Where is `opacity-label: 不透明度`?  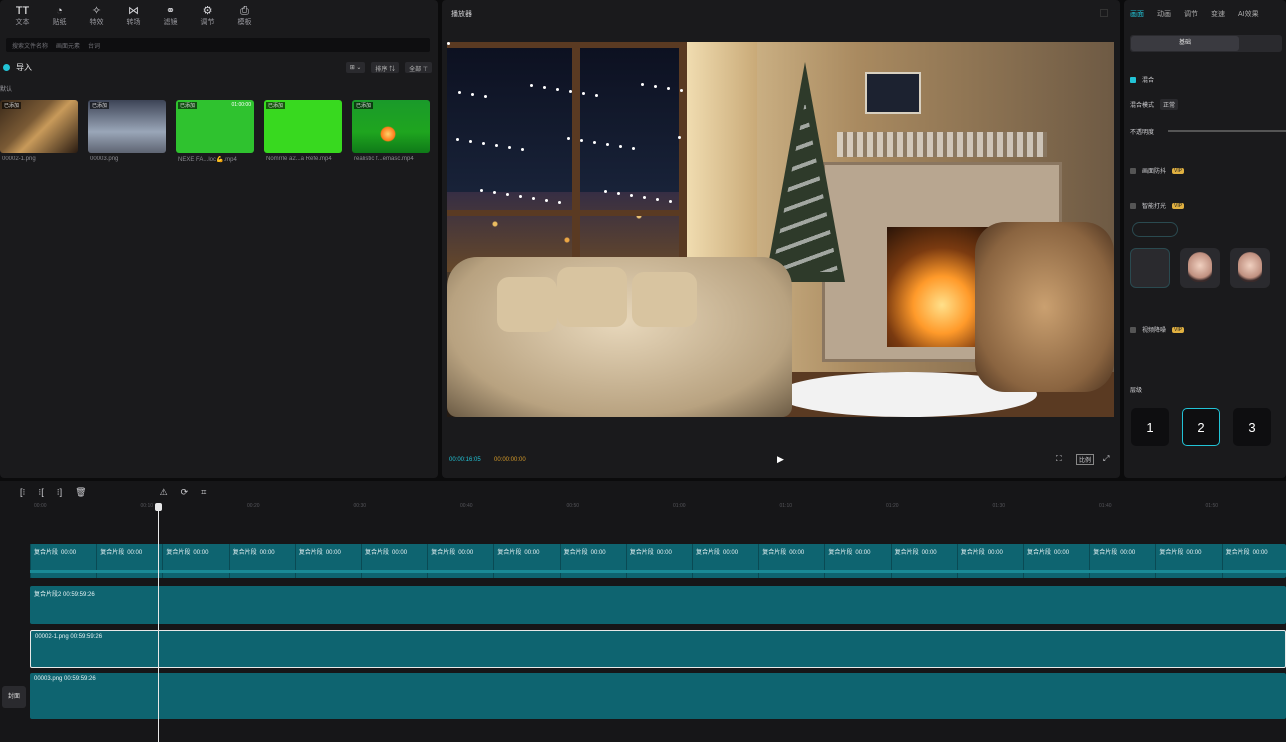 opacity-label: 不透明度 is located at coordinates (1142, 133).